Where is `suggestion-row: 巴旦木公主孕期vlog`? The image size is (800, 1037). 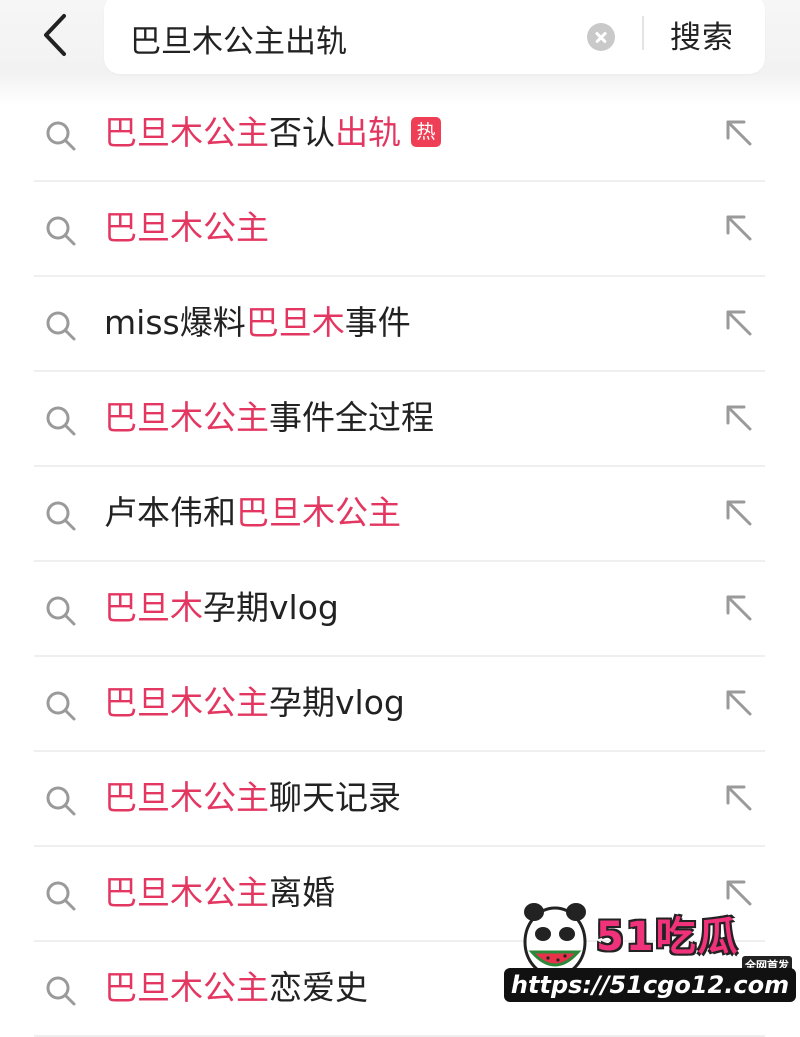
suggestion-row: 巴旦木公主孕期vlog is located at coordinates (399, 703).